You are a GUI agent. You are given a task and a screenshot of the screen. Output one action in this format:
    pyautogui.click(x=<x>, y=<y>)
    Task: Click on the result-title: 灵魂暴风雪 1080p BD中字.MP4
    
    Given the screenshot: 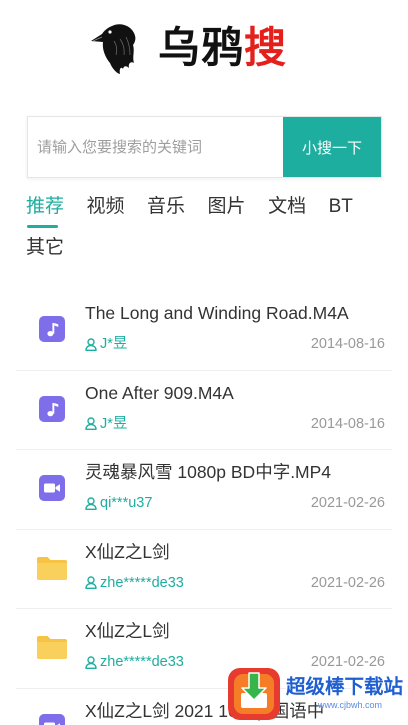 What is the action you would take?
    pyautogui.click(x=235, y=472)
    